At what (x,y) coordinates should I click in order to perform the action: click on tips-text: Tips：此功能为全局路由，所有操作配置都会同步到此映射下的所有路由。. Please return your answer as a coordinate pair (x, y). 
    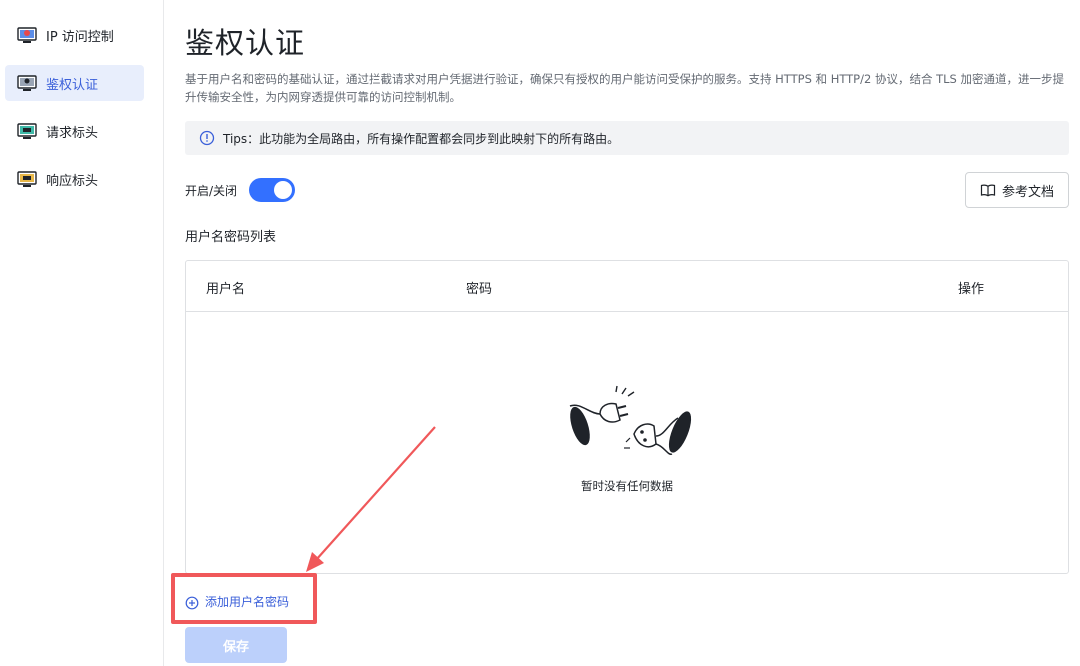
    Looking at the image, I should click on (421, 138).